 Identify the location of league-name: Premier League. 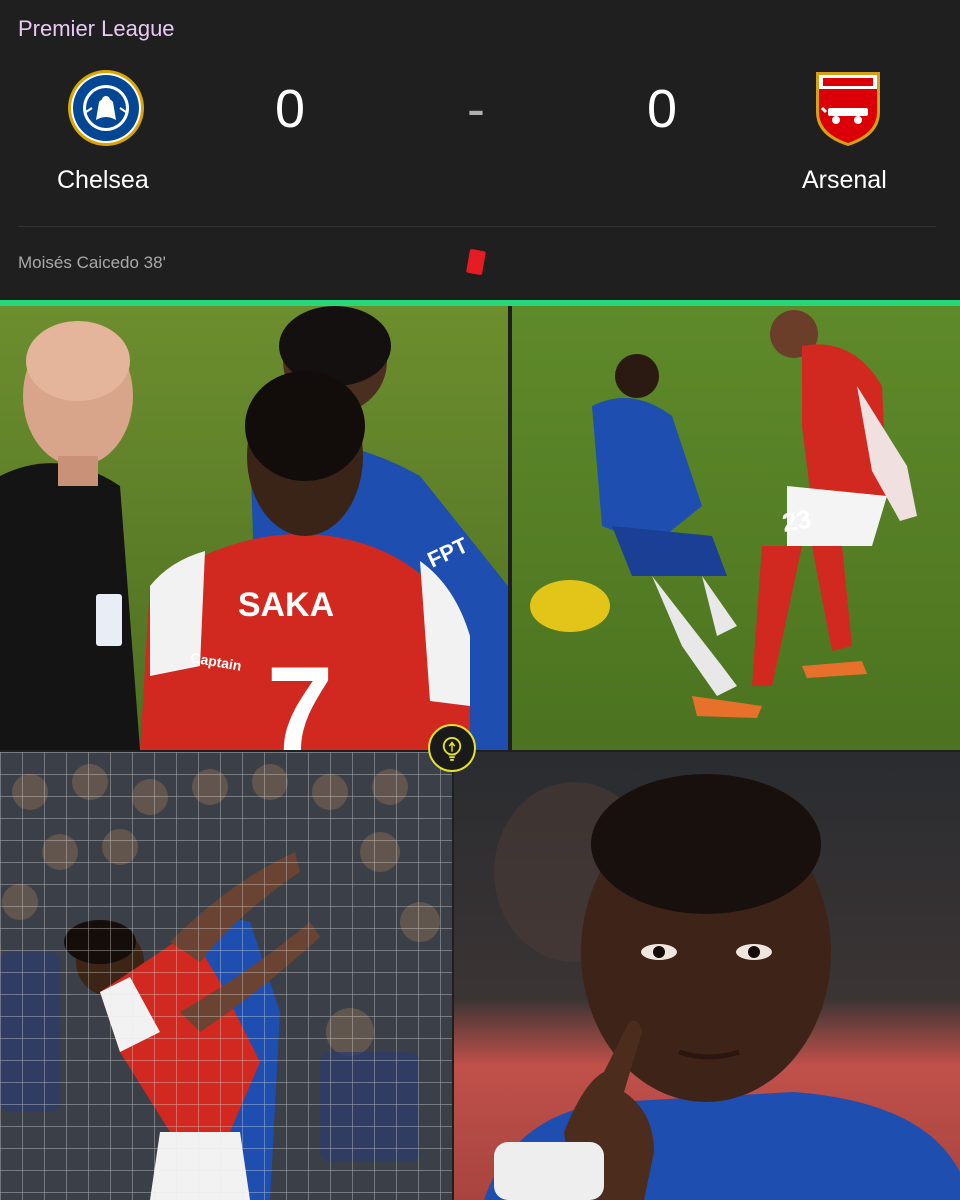
(96, 28).